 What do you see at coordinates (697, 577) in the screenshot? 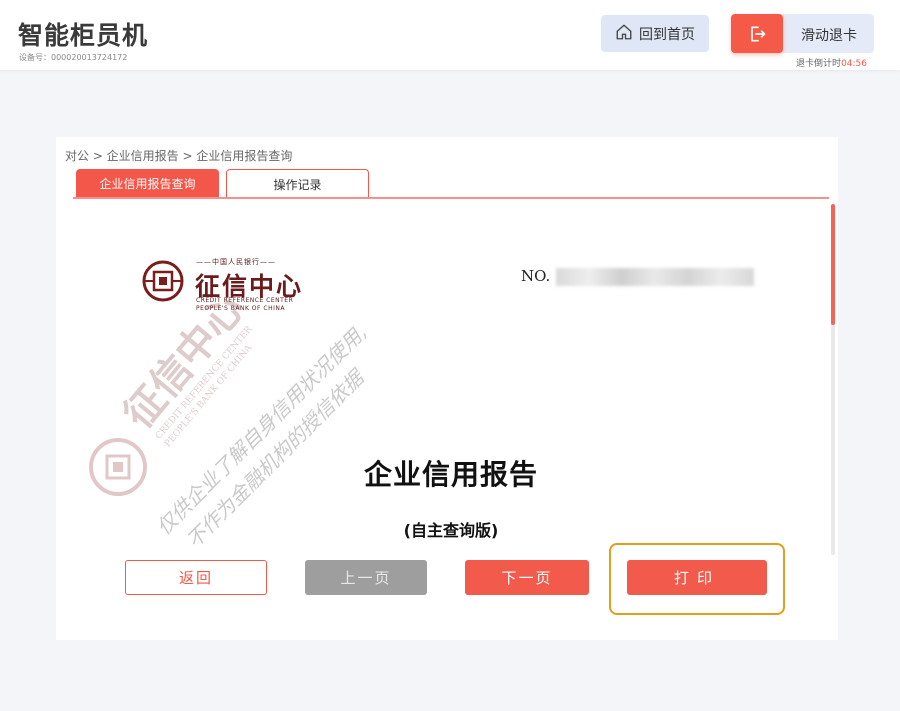
I see `print-button: 打印` at bounding box center [697, 577].